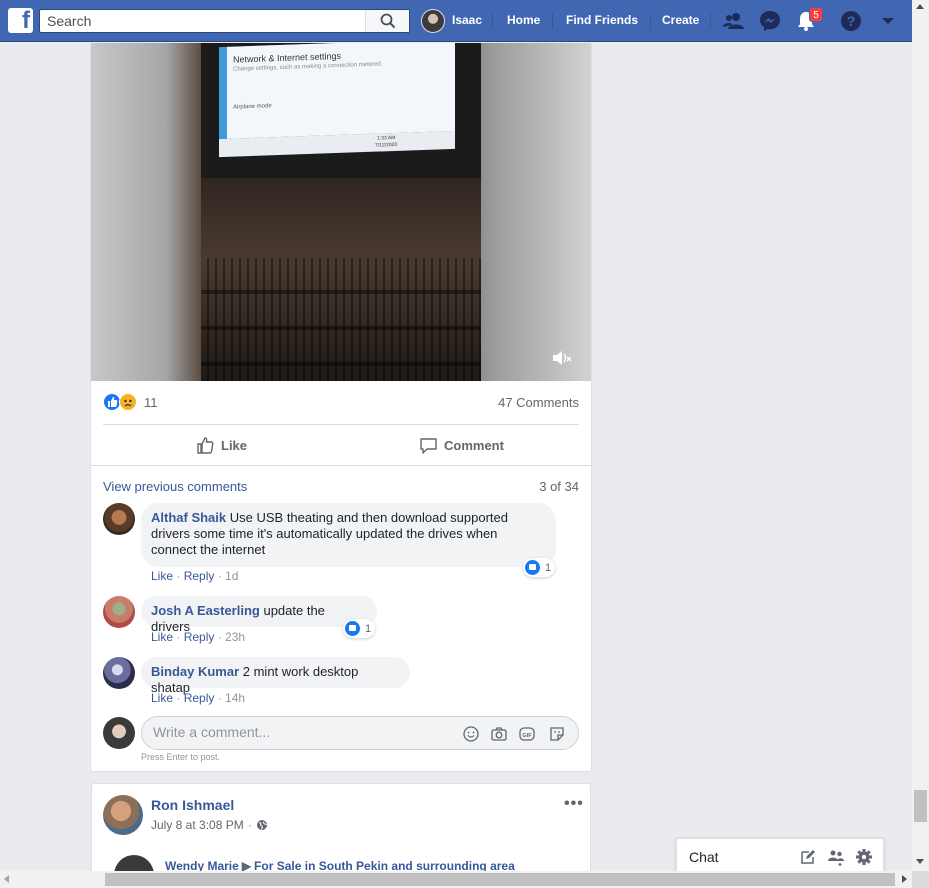 This screenshot has width=929, height=888. I want to click on post-author-link: Ron Ishmael, so click(192, 805).